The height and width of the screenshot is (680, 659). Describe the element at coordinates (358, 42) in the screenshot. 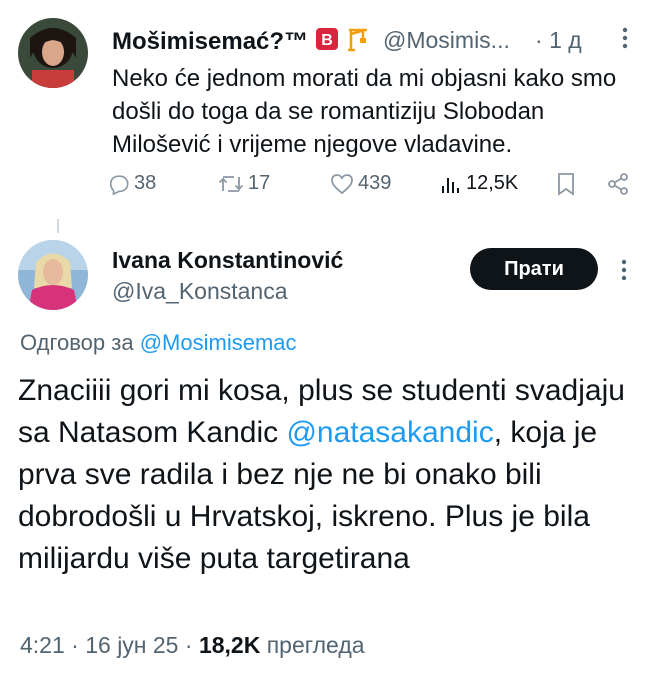

I see `crane-icon` at that location.